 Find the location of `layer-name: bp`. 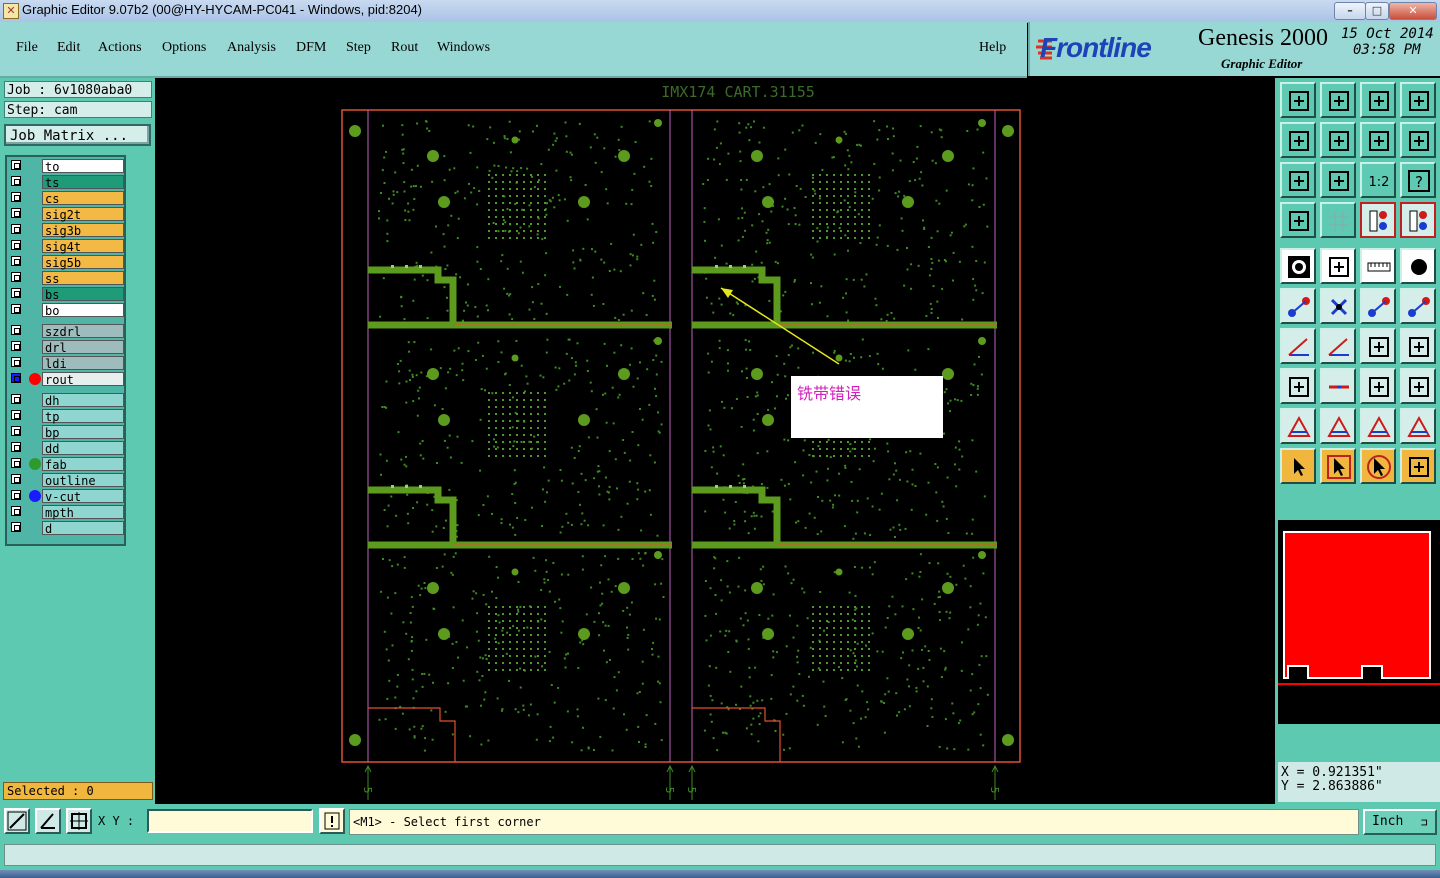

layer-name: bp is located at coordinates (83, 432).